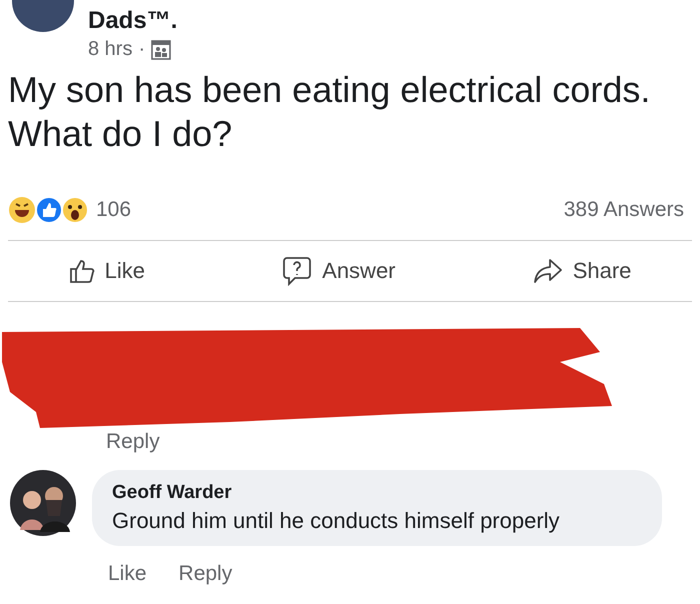 The height and width of the screenshot is (604, 700). What do you see at coordinates (582, 271) in the screenshot?
I see `share-button: Share` at bounding box center [582, 271].